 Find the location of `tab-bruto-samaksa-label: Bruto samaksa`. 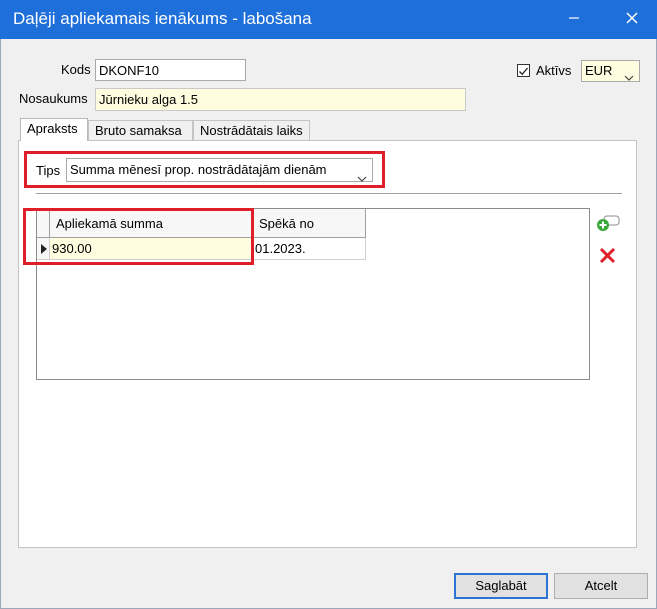

tab-bruto-samaksa-label: Bruto samaksa is located at coordinates (138, 130).